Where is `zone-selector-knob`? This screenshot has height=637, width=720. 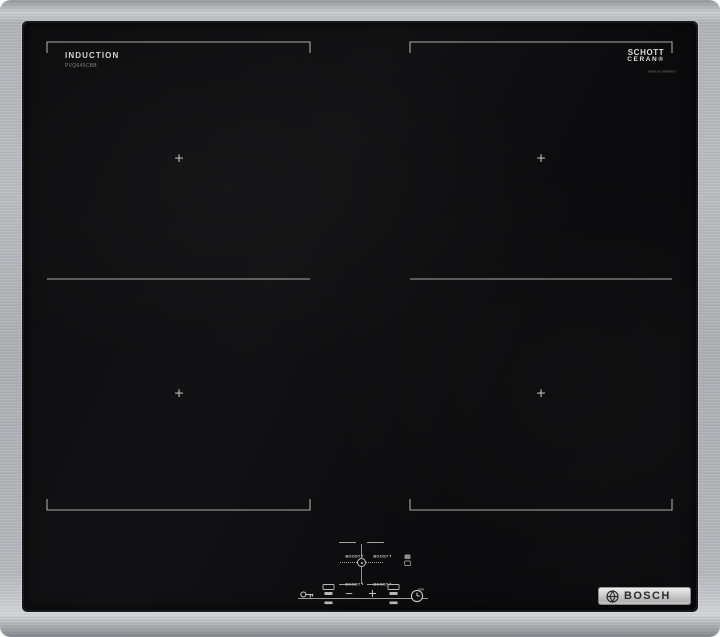
zone-selector-knob is located at coordinates (361, 562).